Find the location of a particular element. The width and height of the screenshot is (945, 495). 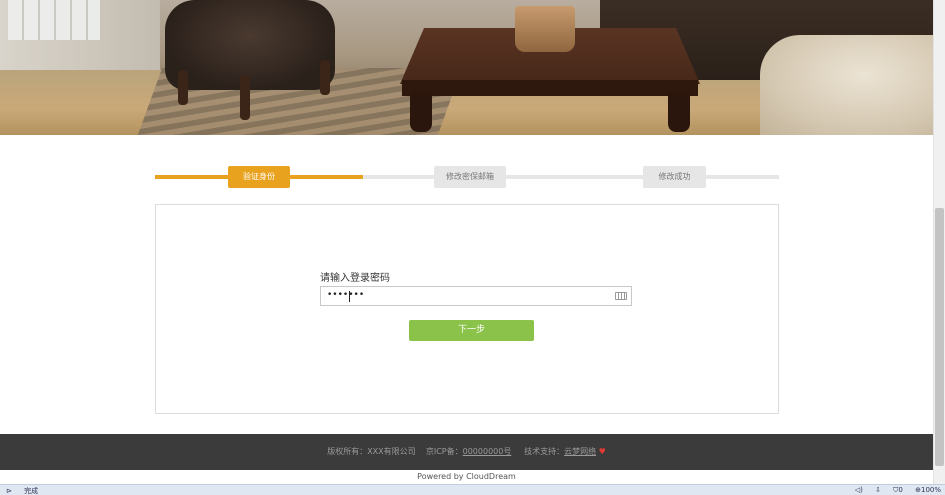

heart-icon: ♥ is located at coordinates (602, 451).